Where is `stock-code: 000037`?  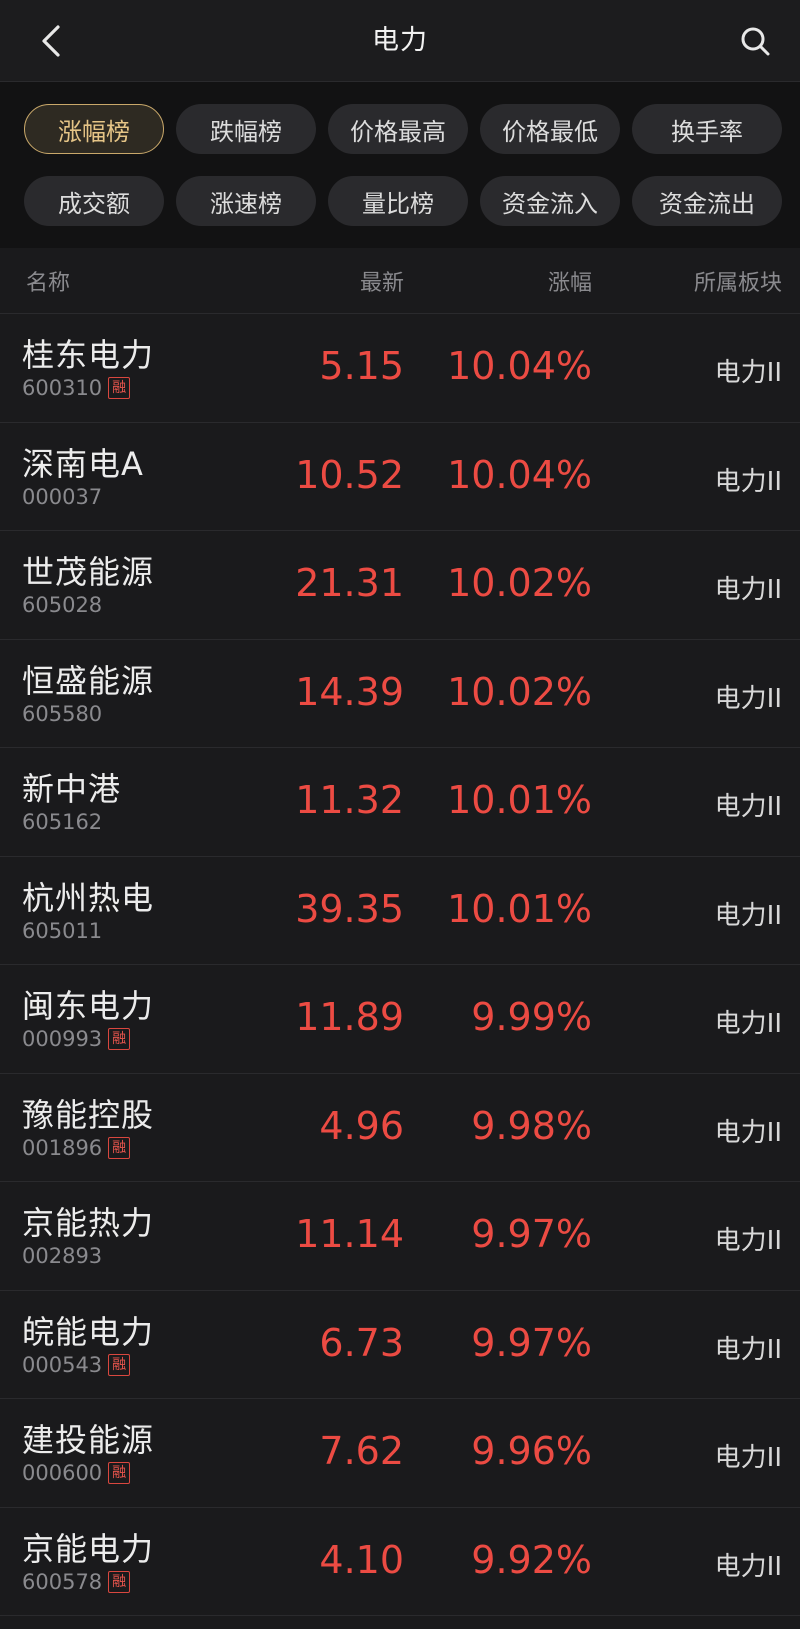
stock-code: 000037 is located at coordinates (62, 496).